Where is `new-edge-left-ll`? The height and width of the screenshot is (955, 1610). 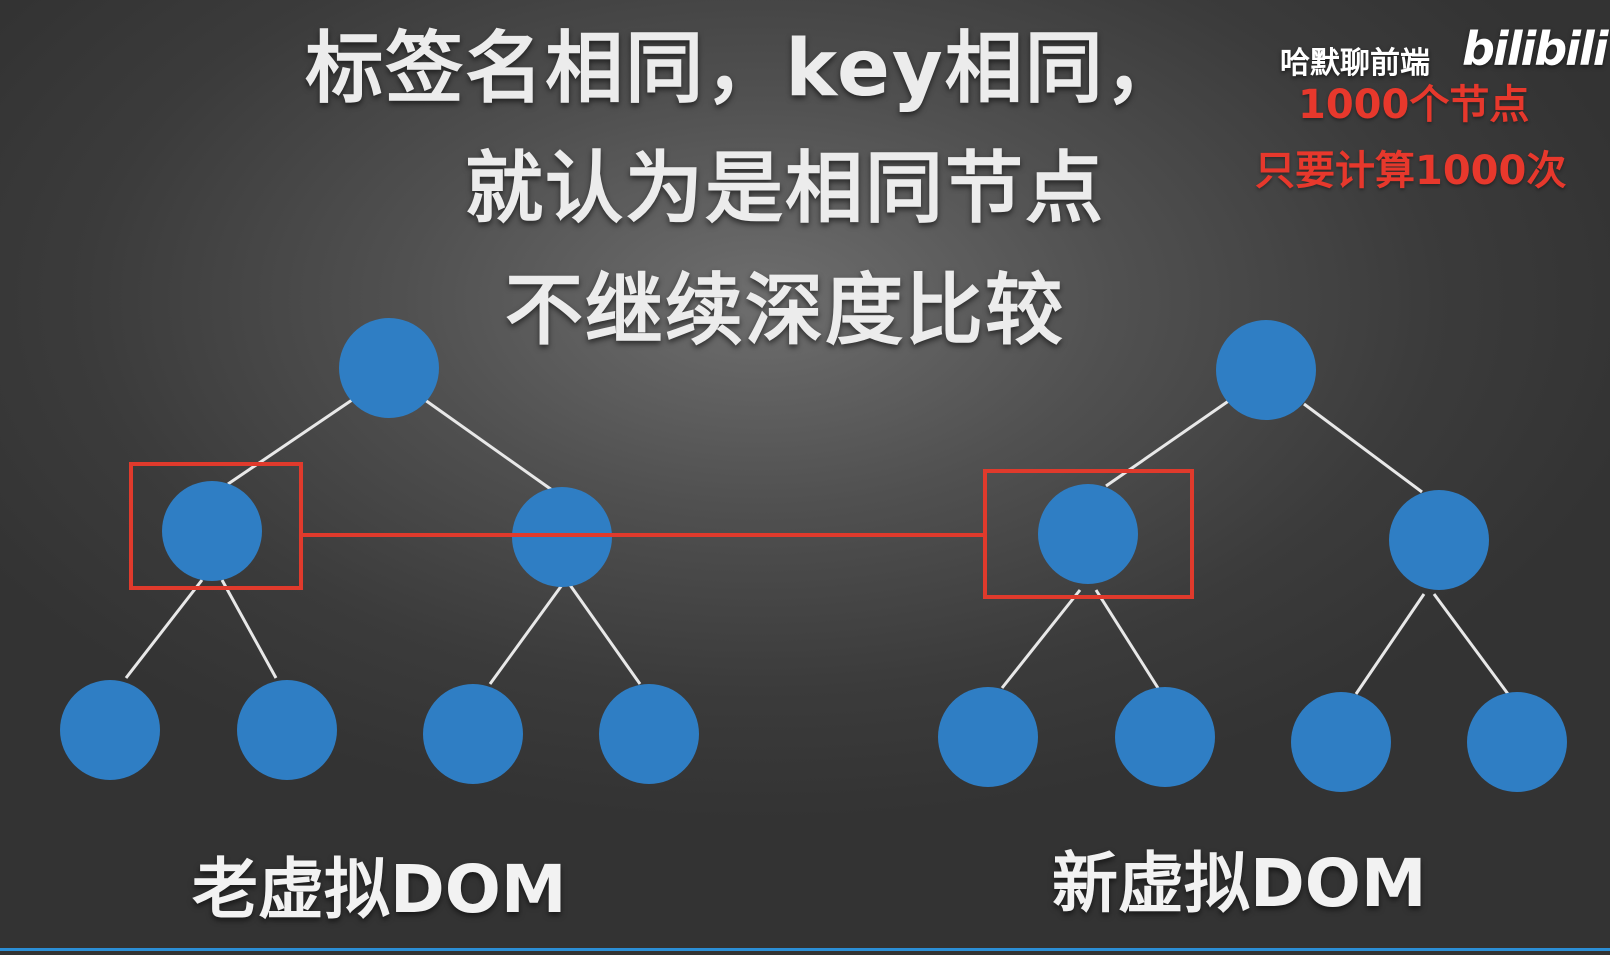 new-edge-left-ll is located at coordinates (1041, 639).